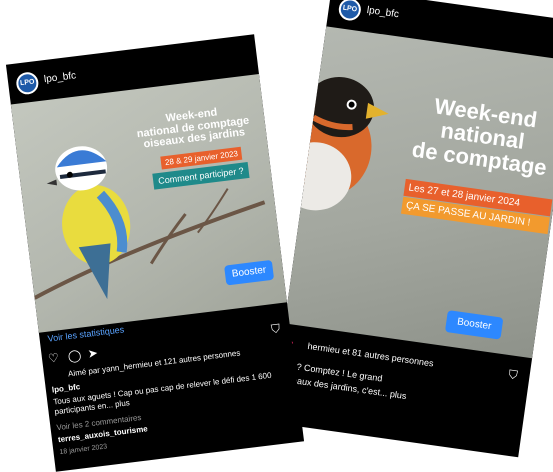 The image size is (553, 472). Describe the element at coordinates (83, 450) in the screenshot. I see `post-date: 18 janvier 2023` at that location.